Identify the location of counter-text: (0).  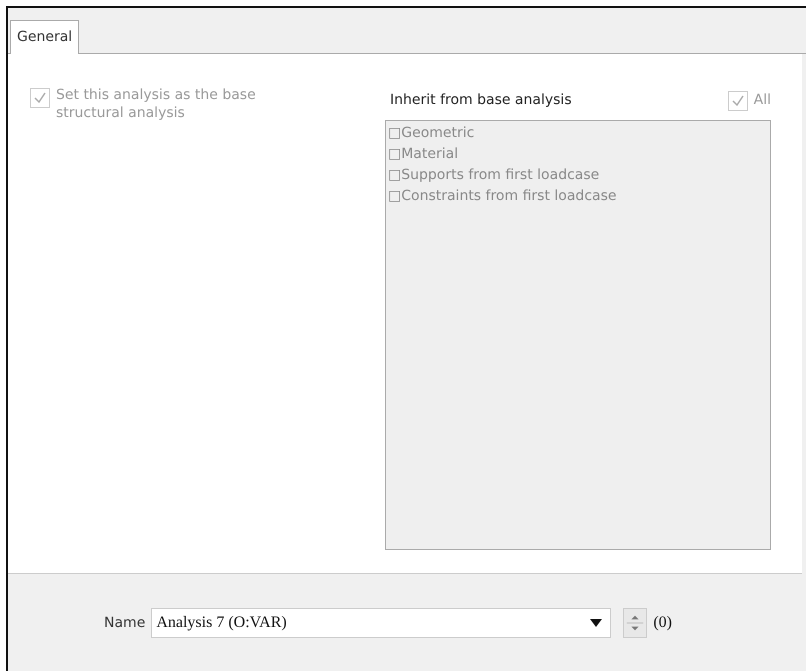
(662, 623).